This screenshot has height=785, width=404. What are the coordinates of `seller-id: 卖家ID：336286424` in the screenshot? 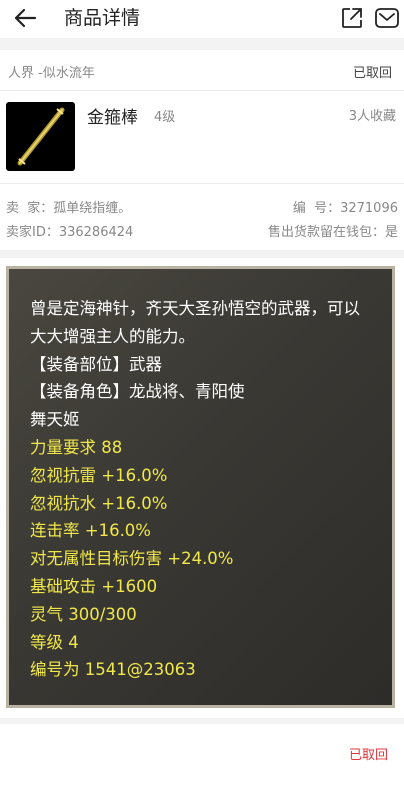 It's located at (70, 232).